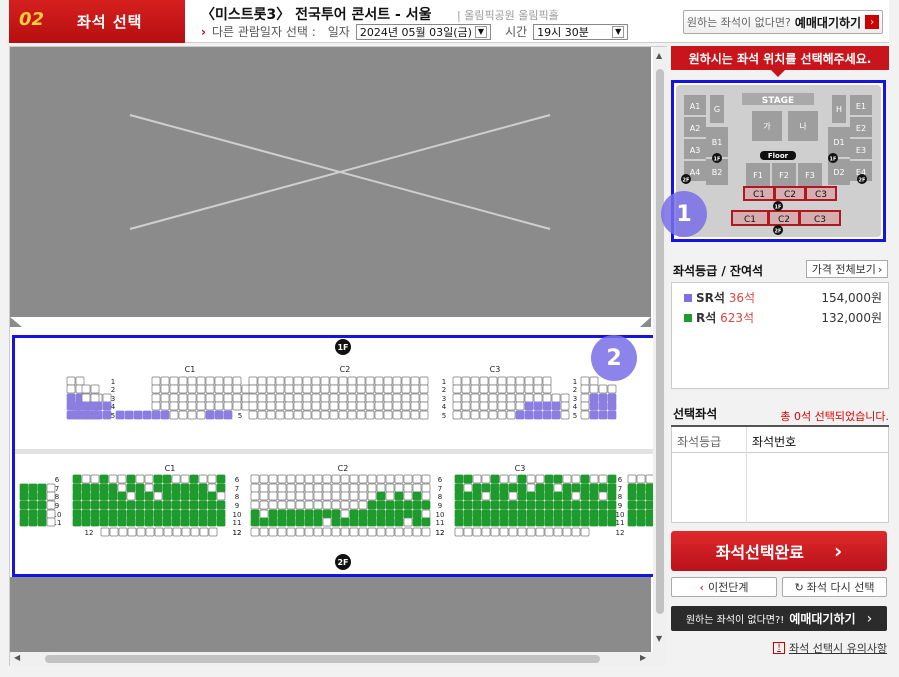 The height and width of the screenshot is (677, 899). What do you see at coordinates (17, 657) in the screenshot?
I see `scroll-left-icon: ◀` at bounding box center [17, 657].